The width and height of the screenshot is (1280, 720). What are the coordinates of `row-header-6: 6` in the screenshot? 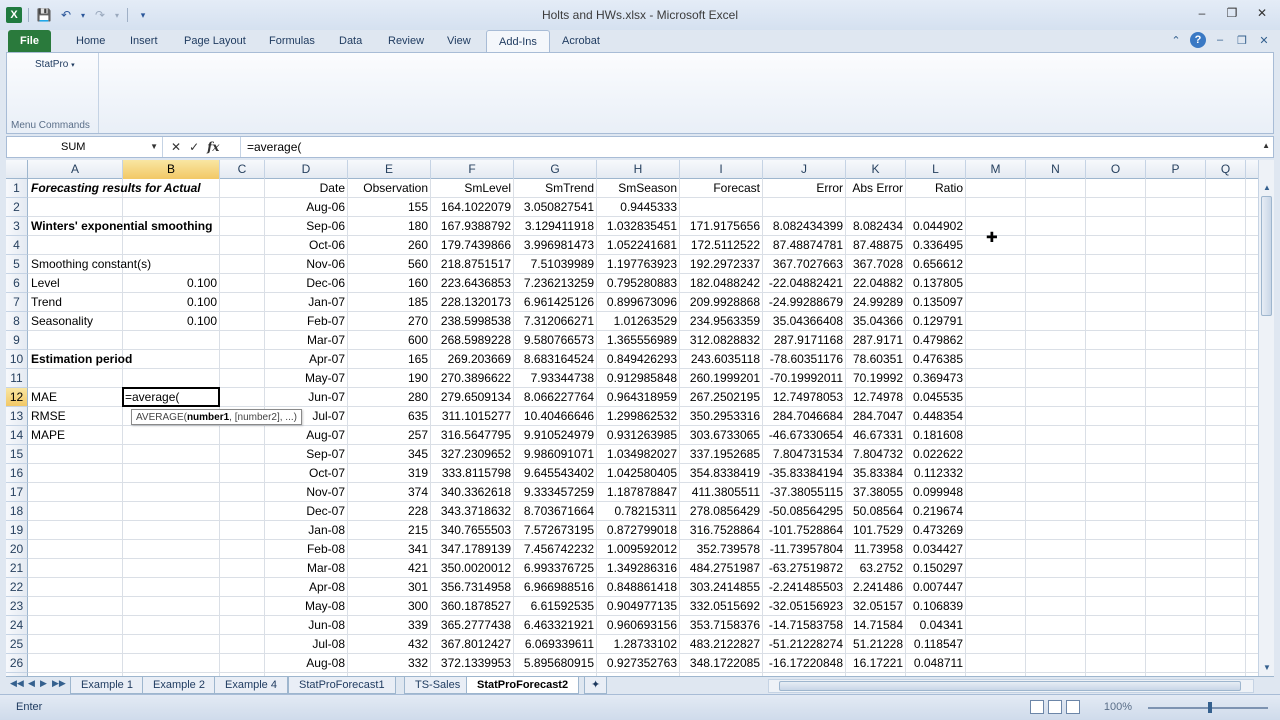 It's located at (17, 283).